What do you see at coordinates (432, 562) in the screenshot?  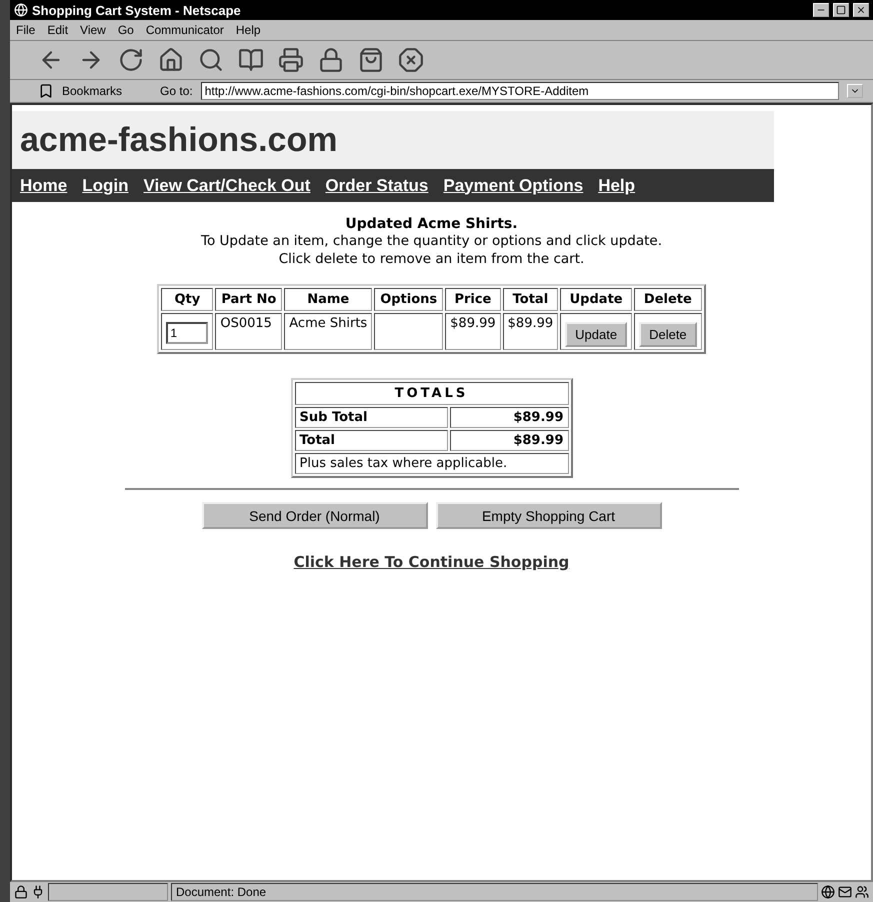 I see `continue-shopping-link: Click Here To Continue Shopping` at bounding box center [432, 562].